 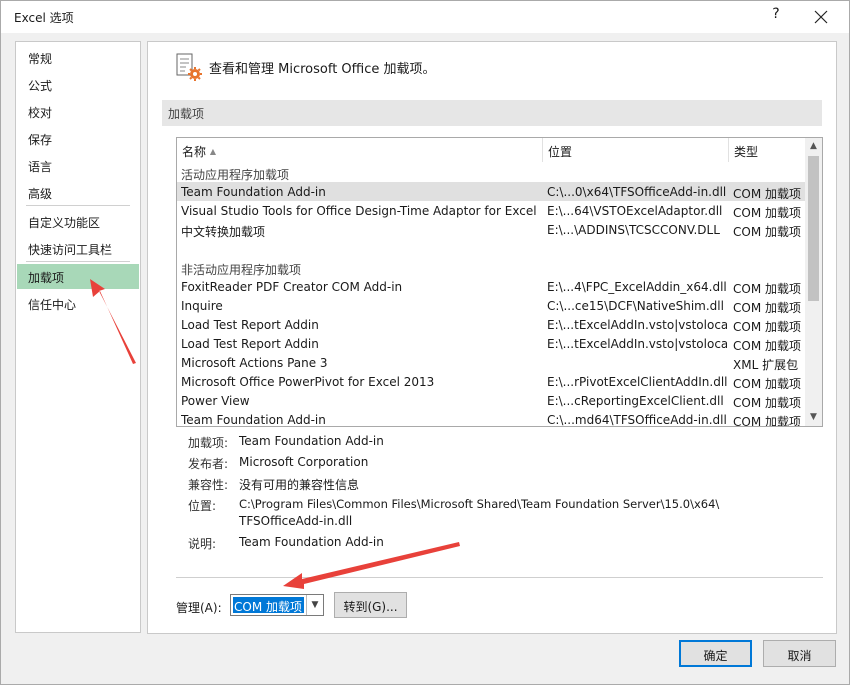 I want to click on sidebar-item-quick-access-toolbar: 快速访问工具栏, so click(x=78, y=248).